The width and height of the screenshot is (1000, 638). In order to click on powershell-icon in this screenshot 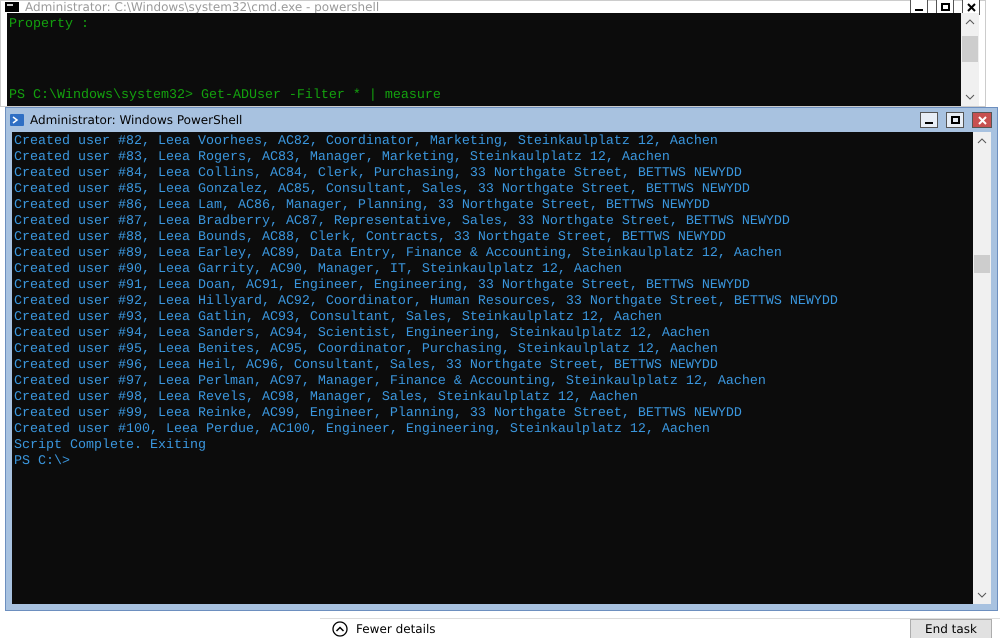, I will do `click(17, 120)`.